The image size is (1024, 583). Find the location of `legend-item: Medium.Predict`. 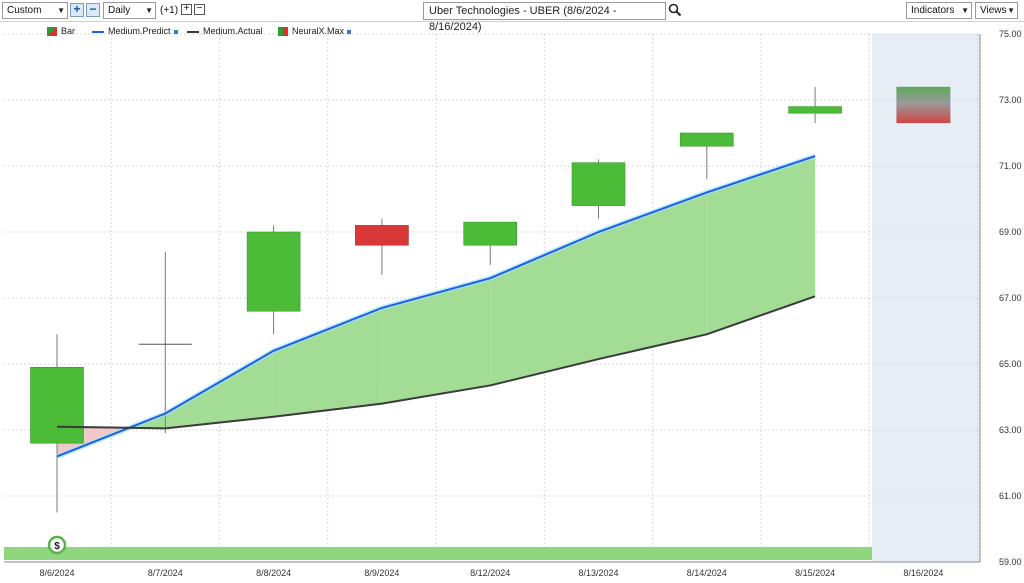

legend-item: Medium.Predict is located at coordinates (135, 31).